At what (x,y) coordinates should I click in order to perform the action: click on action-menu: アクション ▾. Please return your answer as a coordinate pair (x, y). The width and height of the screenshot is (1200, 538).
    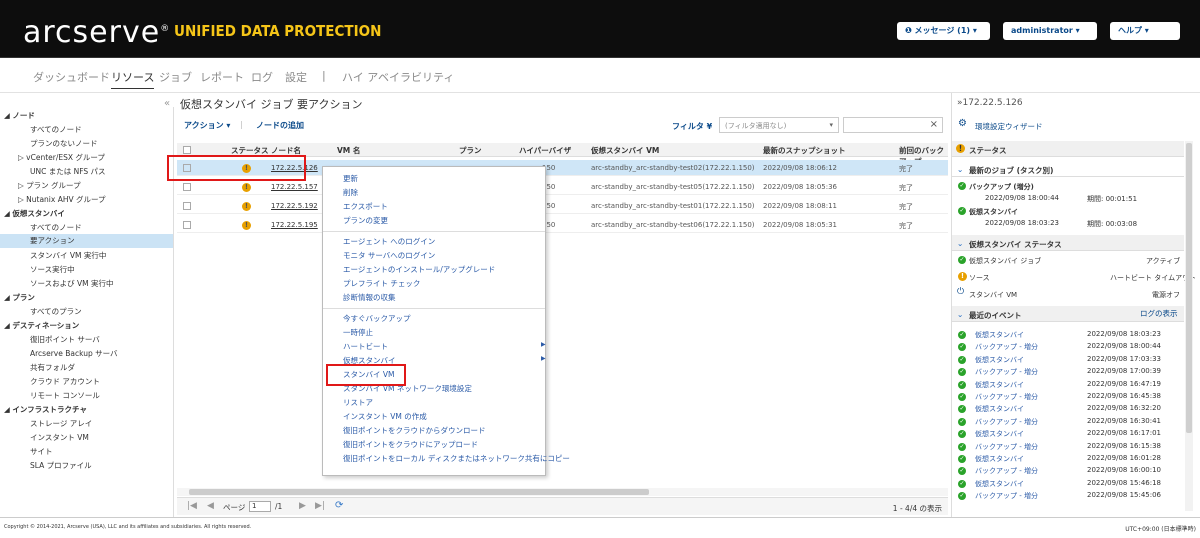
    Looking at the image, I should click on (207, 125).